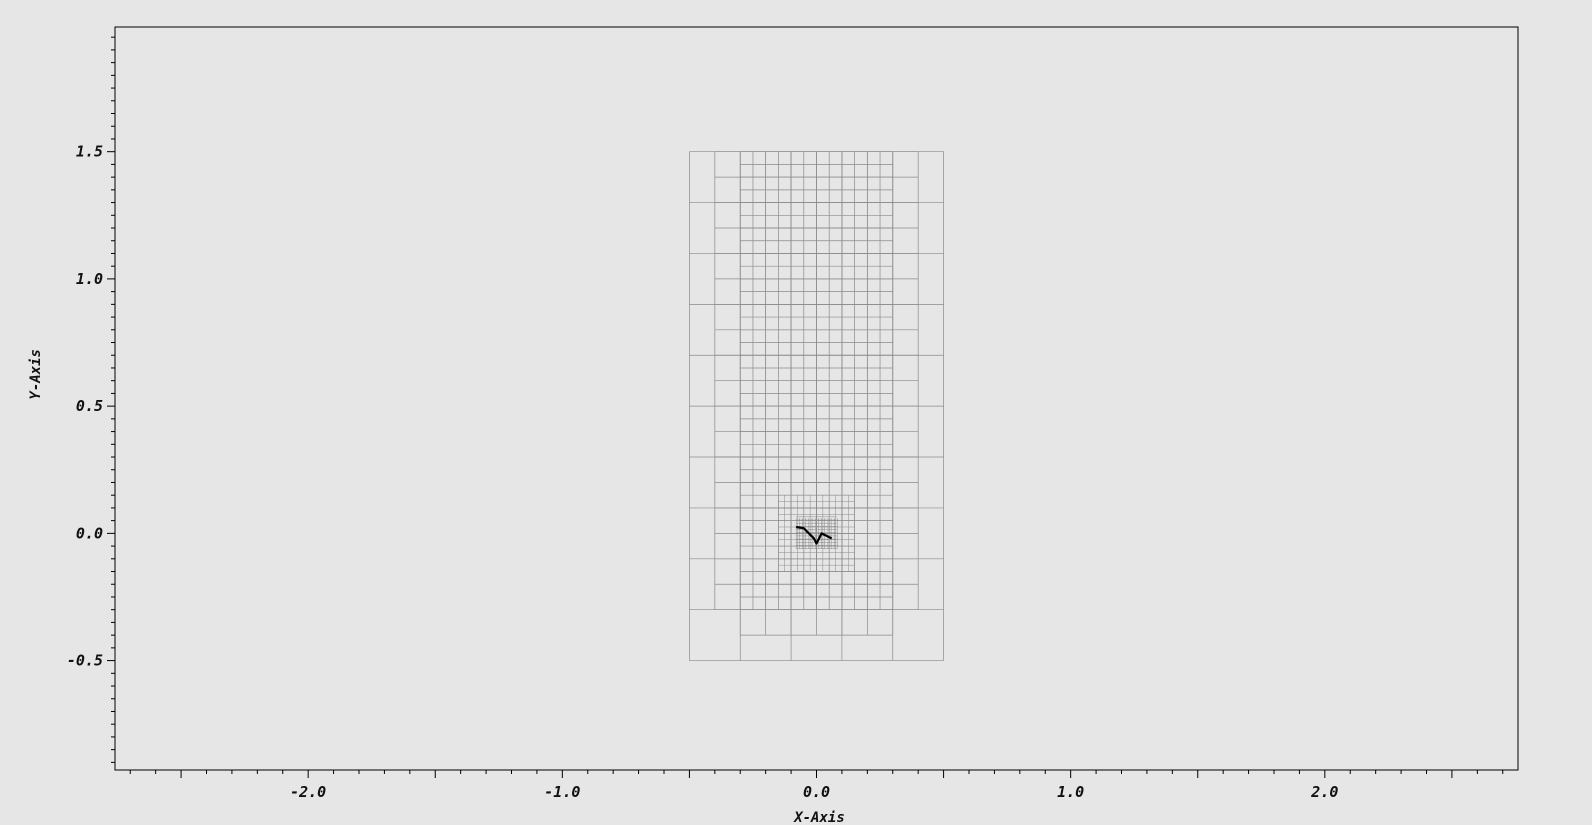 Image resolution: width=1592 pixels, height=825 pixels. Describe the element at coordinates (816, 406) in the screenshot. I see `mesh-grid` at that location.